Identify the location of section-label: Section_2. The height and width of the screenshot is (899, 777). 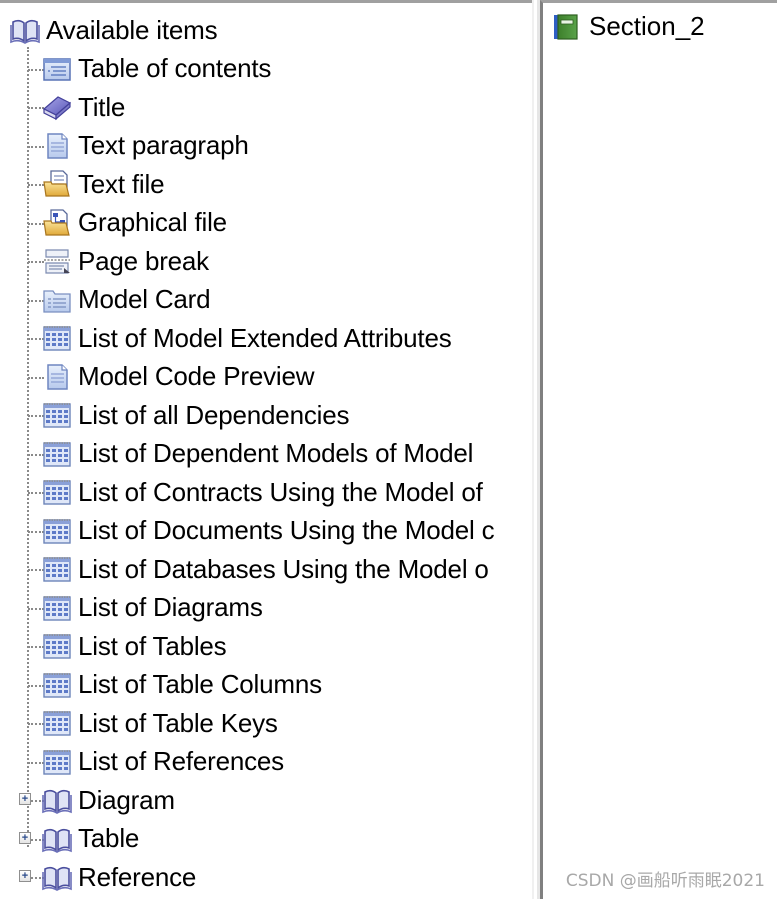
(647, 26).